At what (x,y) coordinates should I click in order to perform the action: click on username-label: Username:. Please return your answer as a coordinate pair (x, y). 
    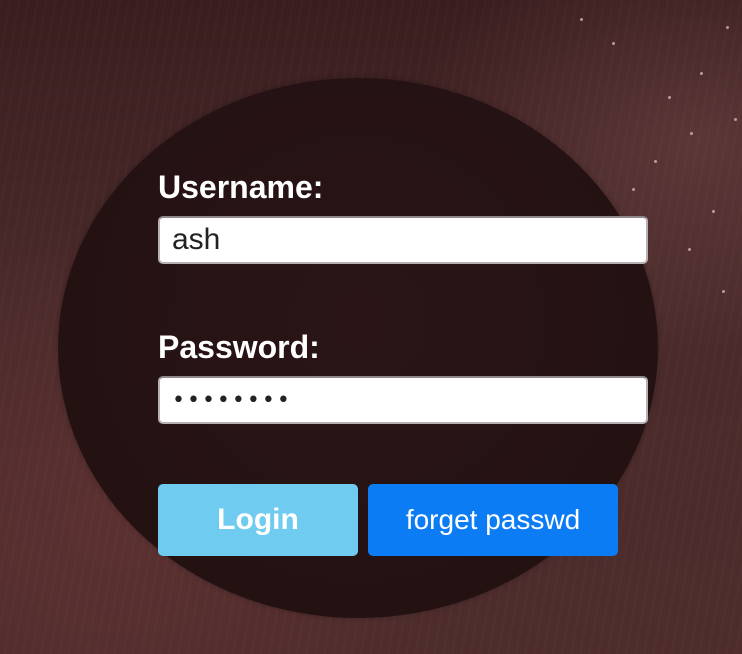
    Looking at the image, I should click on (241, 187).